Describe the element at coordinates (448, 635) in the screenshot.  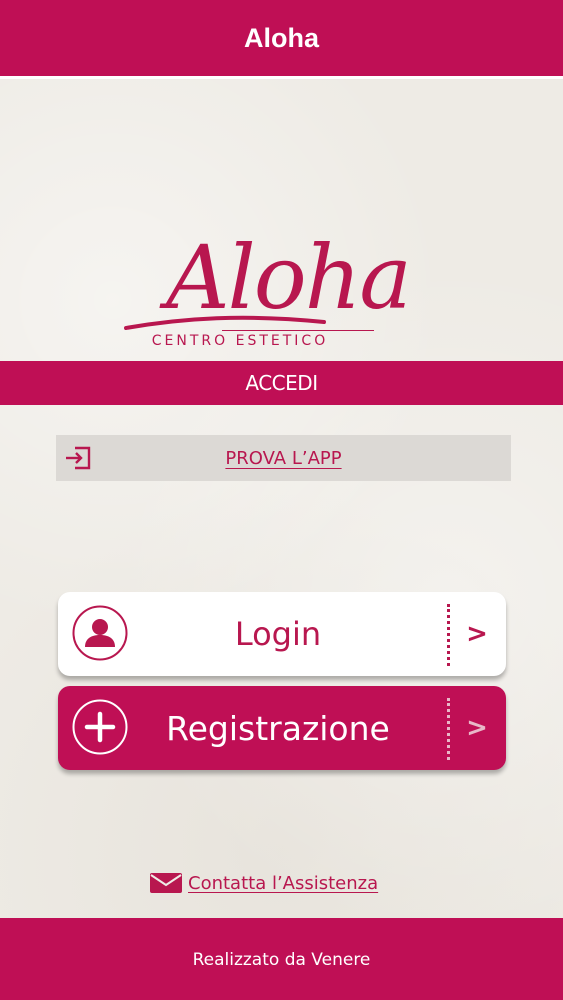
I see `login-divider` at that location.